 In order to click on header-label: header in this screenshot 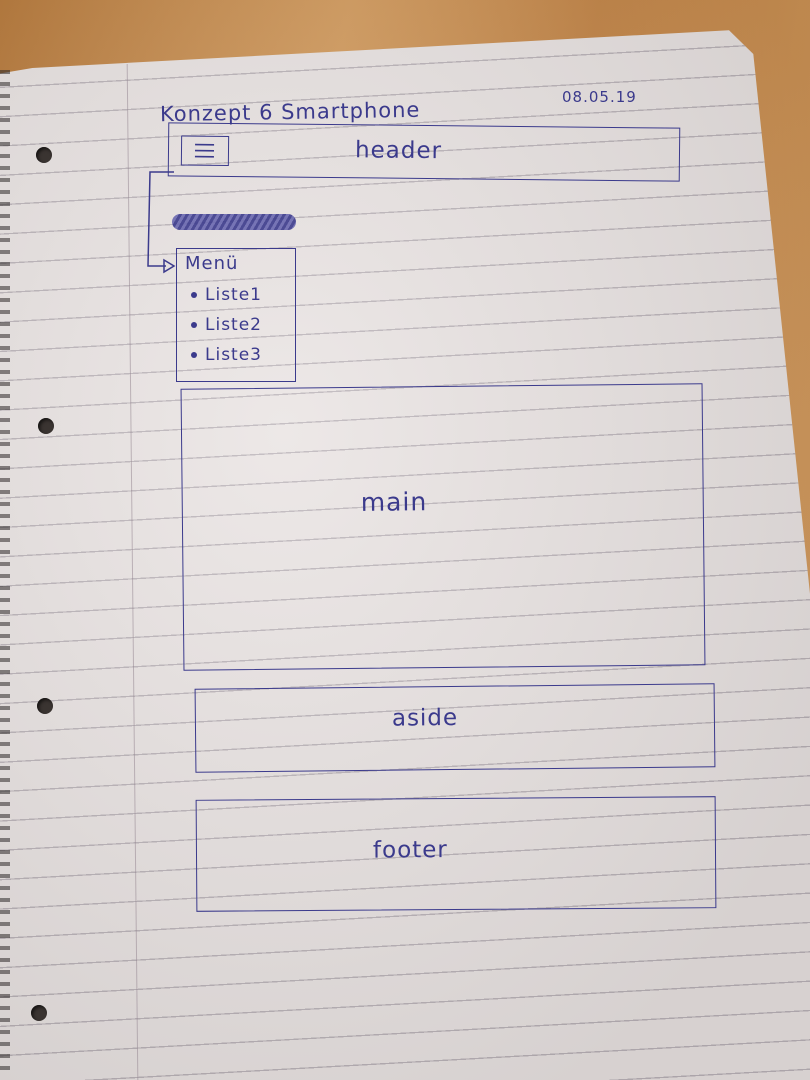, I will do `click(398, 151)`.